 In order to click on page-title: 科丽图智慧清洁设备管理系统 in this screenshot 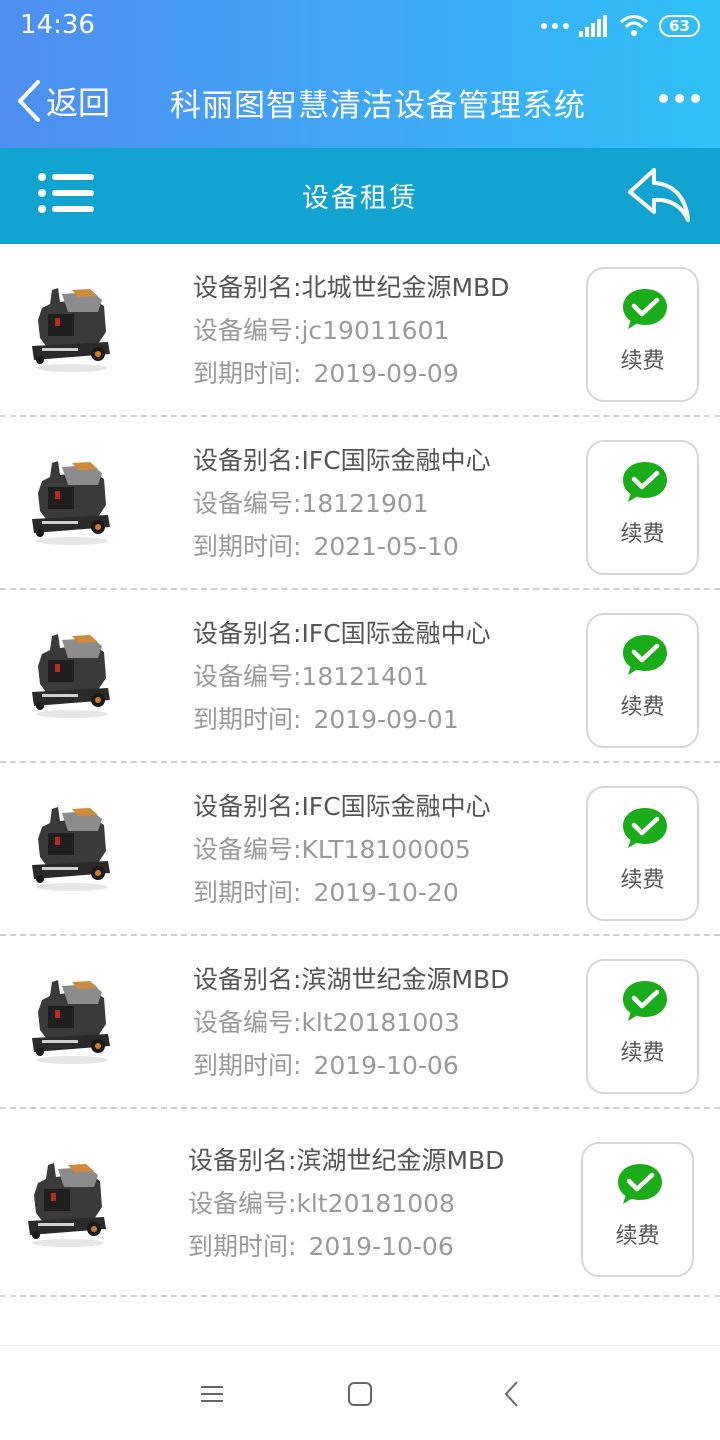, I will do `click(378, 106)`.